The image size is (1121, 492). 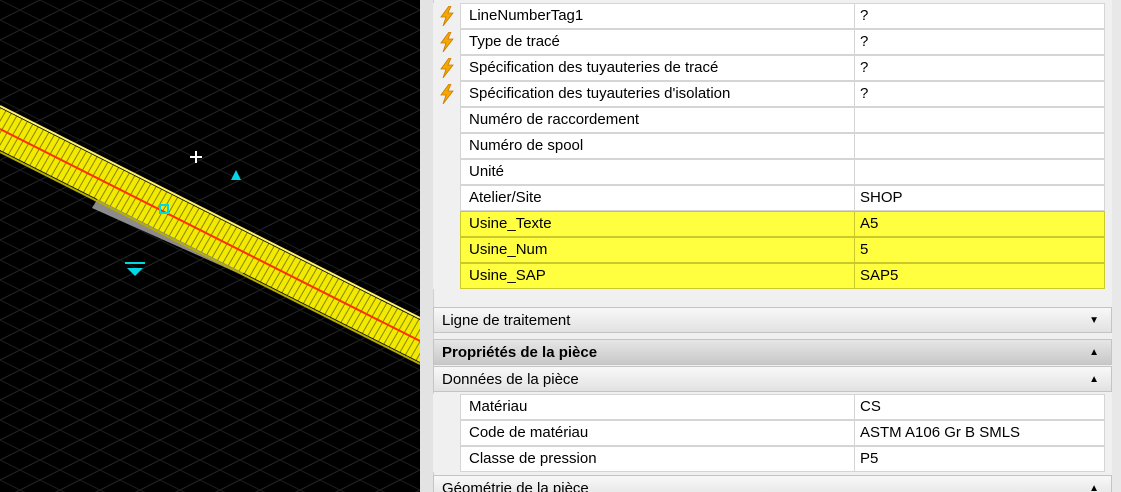 I want to click on property-name: Numéro de spool, so click(x=657, y=146).